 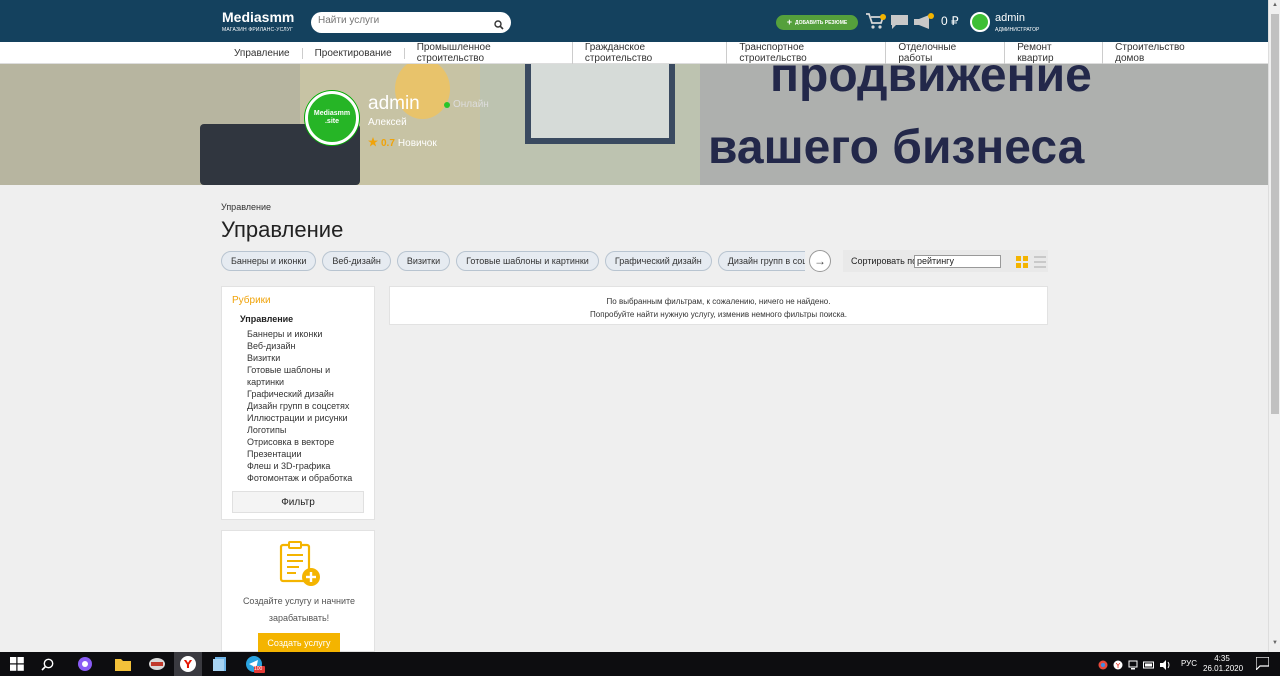 I want to click on list-view-icon, so click(x=1040, y=264).